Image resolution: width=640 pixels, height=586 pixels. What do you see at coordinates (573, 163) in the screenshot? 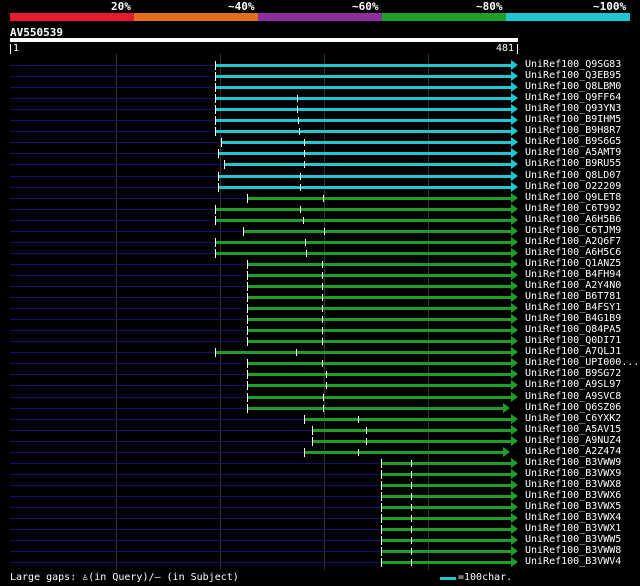
I see `hit-label: UniRef100_B9RU55` at bounding box center [573, 163].